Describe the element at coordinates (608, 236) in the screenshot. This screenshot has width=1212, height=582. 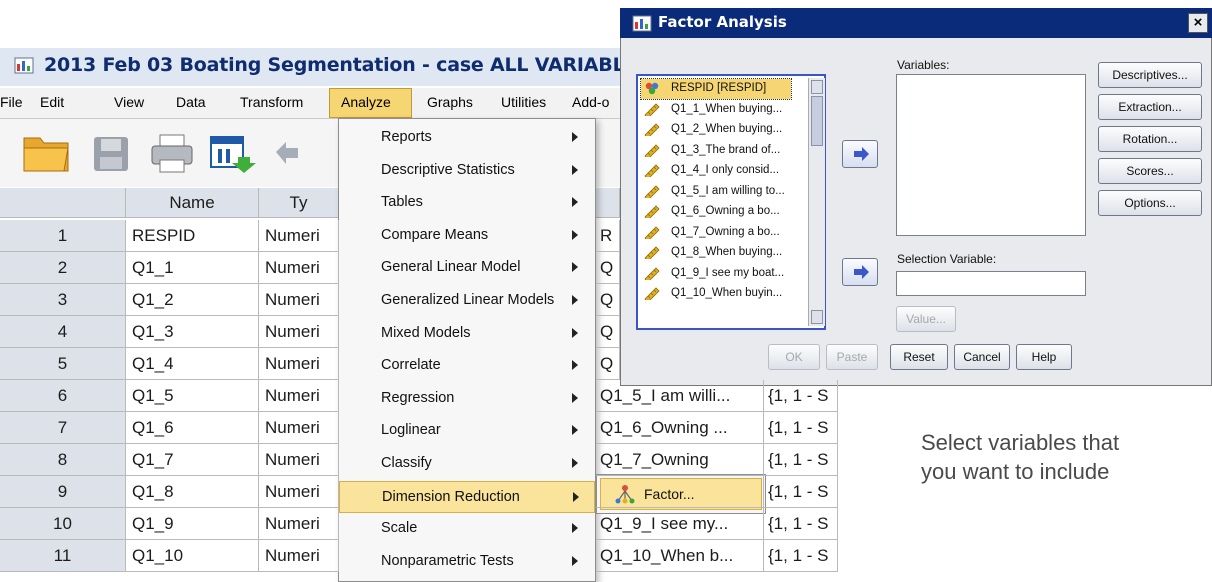
I see `cell-label: R` at that location.